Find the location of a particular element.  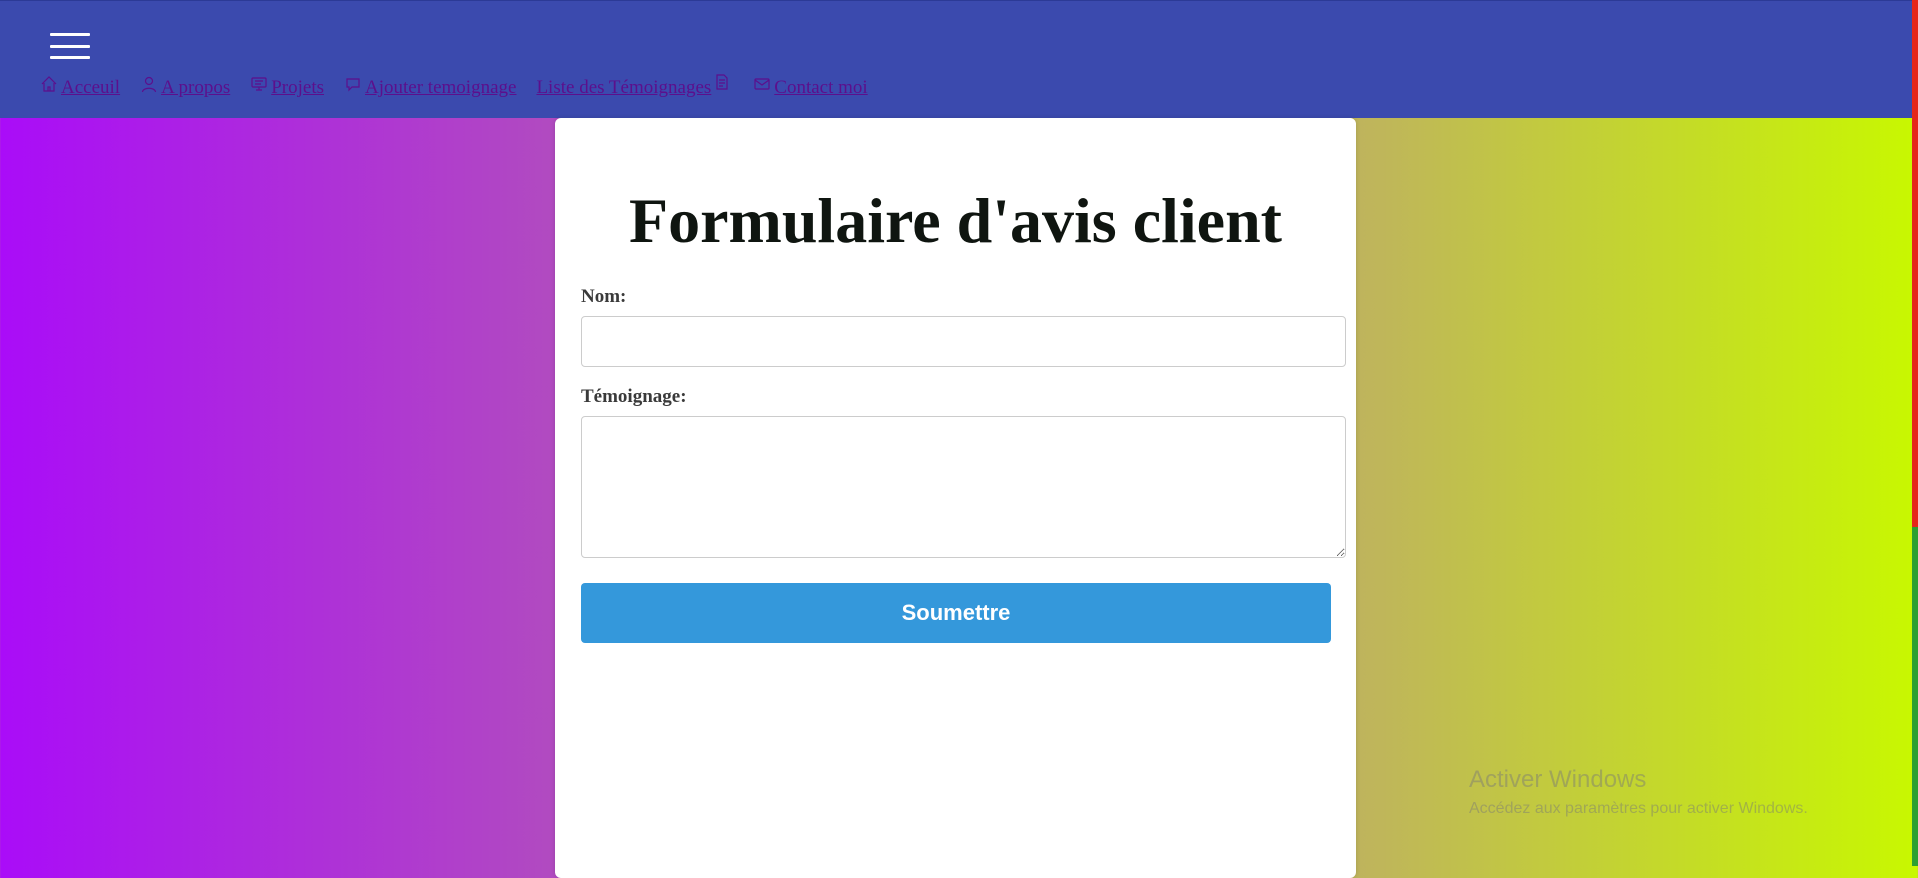

home-icon is located at coordinates (49, 84).